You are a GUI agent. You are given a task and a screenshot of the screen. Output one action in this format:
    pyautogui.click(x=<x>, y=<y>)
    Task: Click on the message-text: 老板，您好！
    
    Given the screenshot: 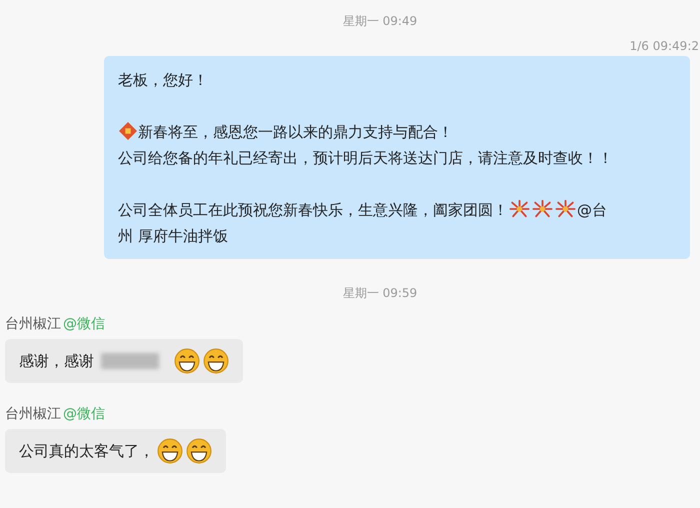 What is the action you would take?
    pyautogui.click(x=163, y=80)
    